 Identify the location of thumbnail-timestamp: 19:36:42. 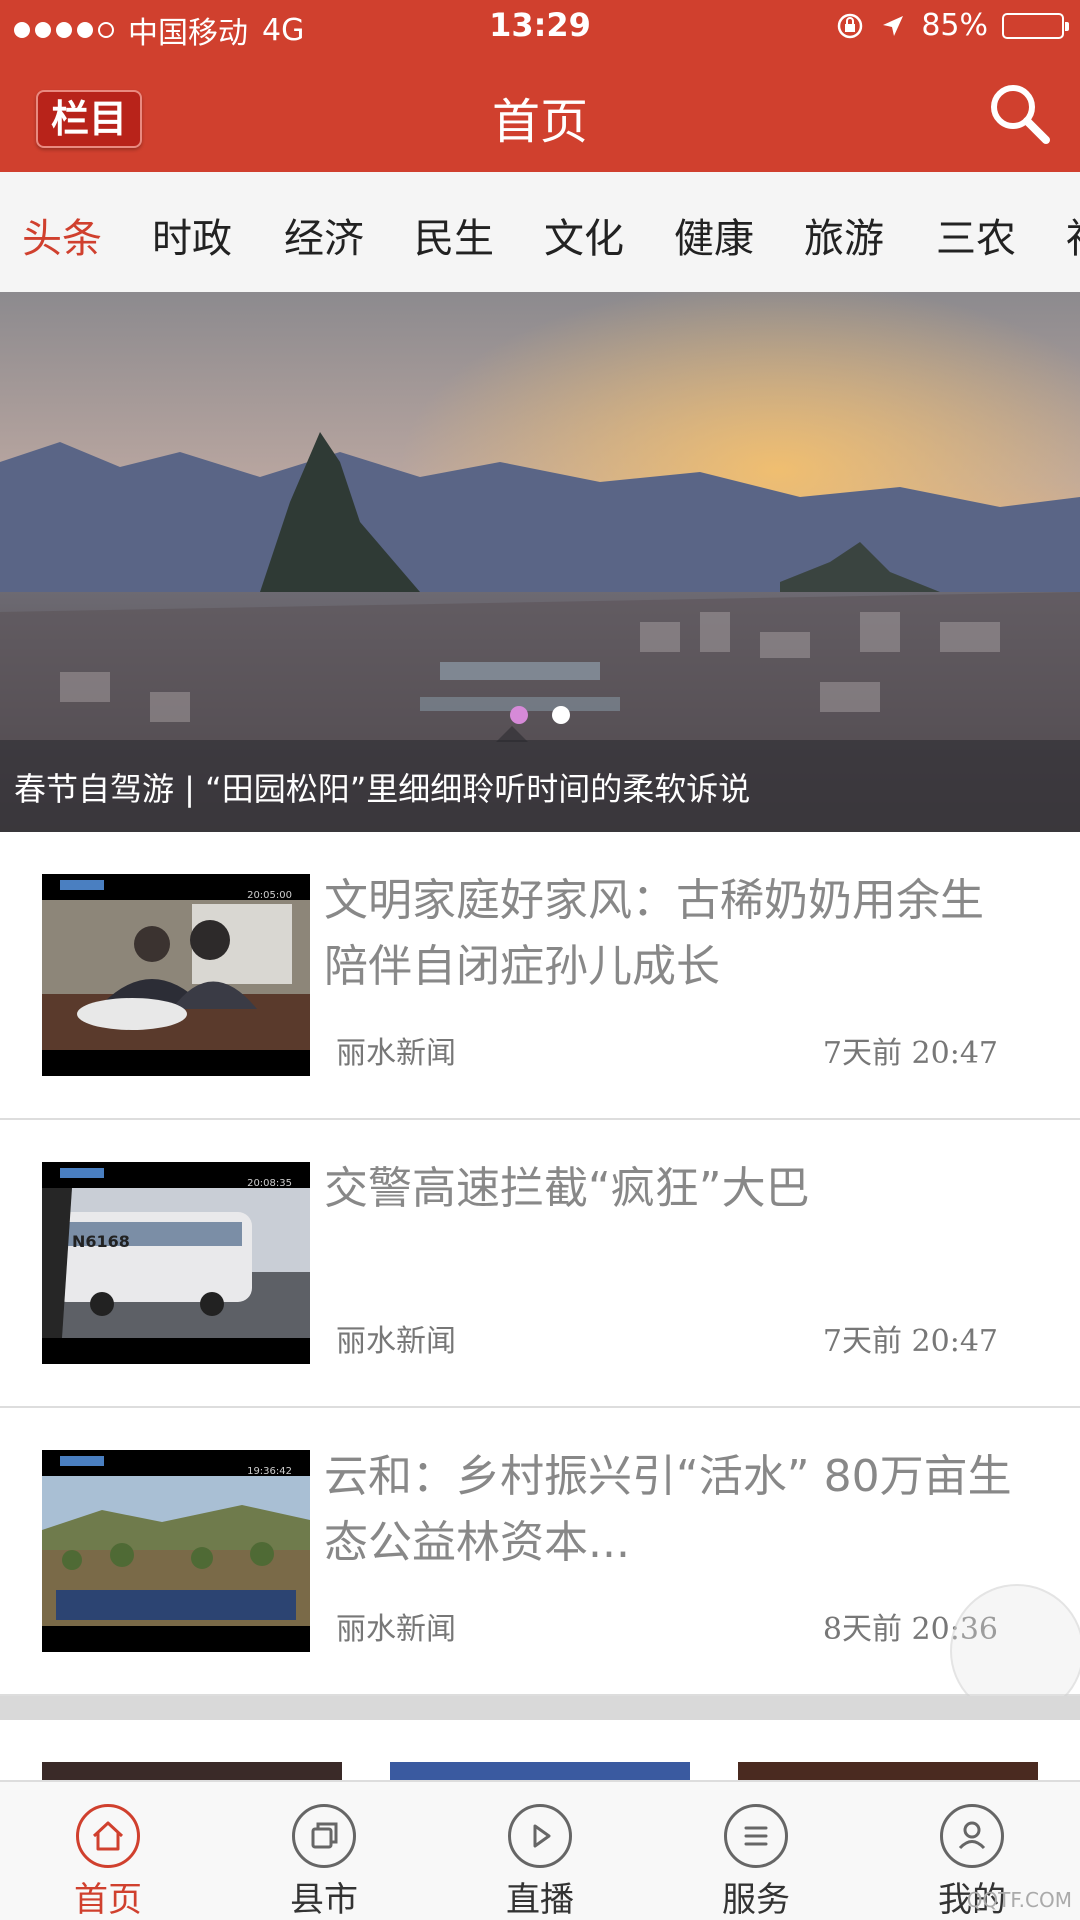
(269, 1471).